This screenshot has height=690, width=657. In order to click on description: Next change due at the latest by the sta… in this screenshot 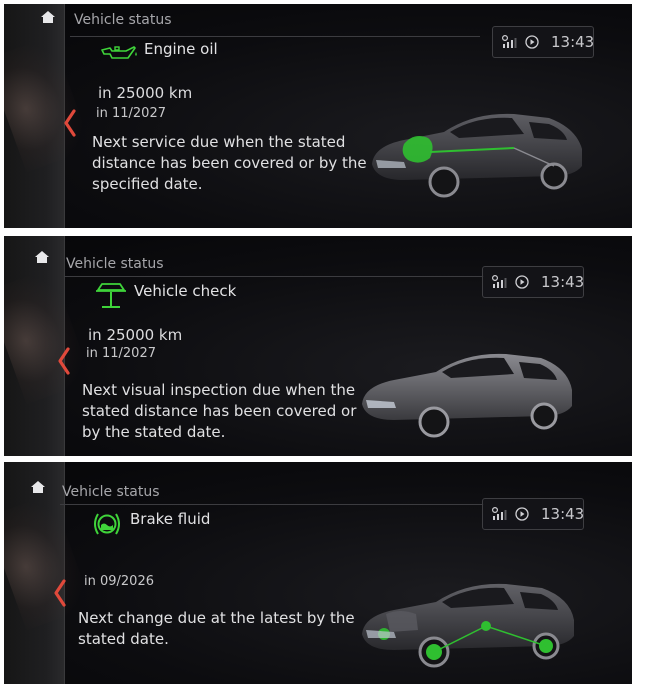, I will do `click(216, 629)`.